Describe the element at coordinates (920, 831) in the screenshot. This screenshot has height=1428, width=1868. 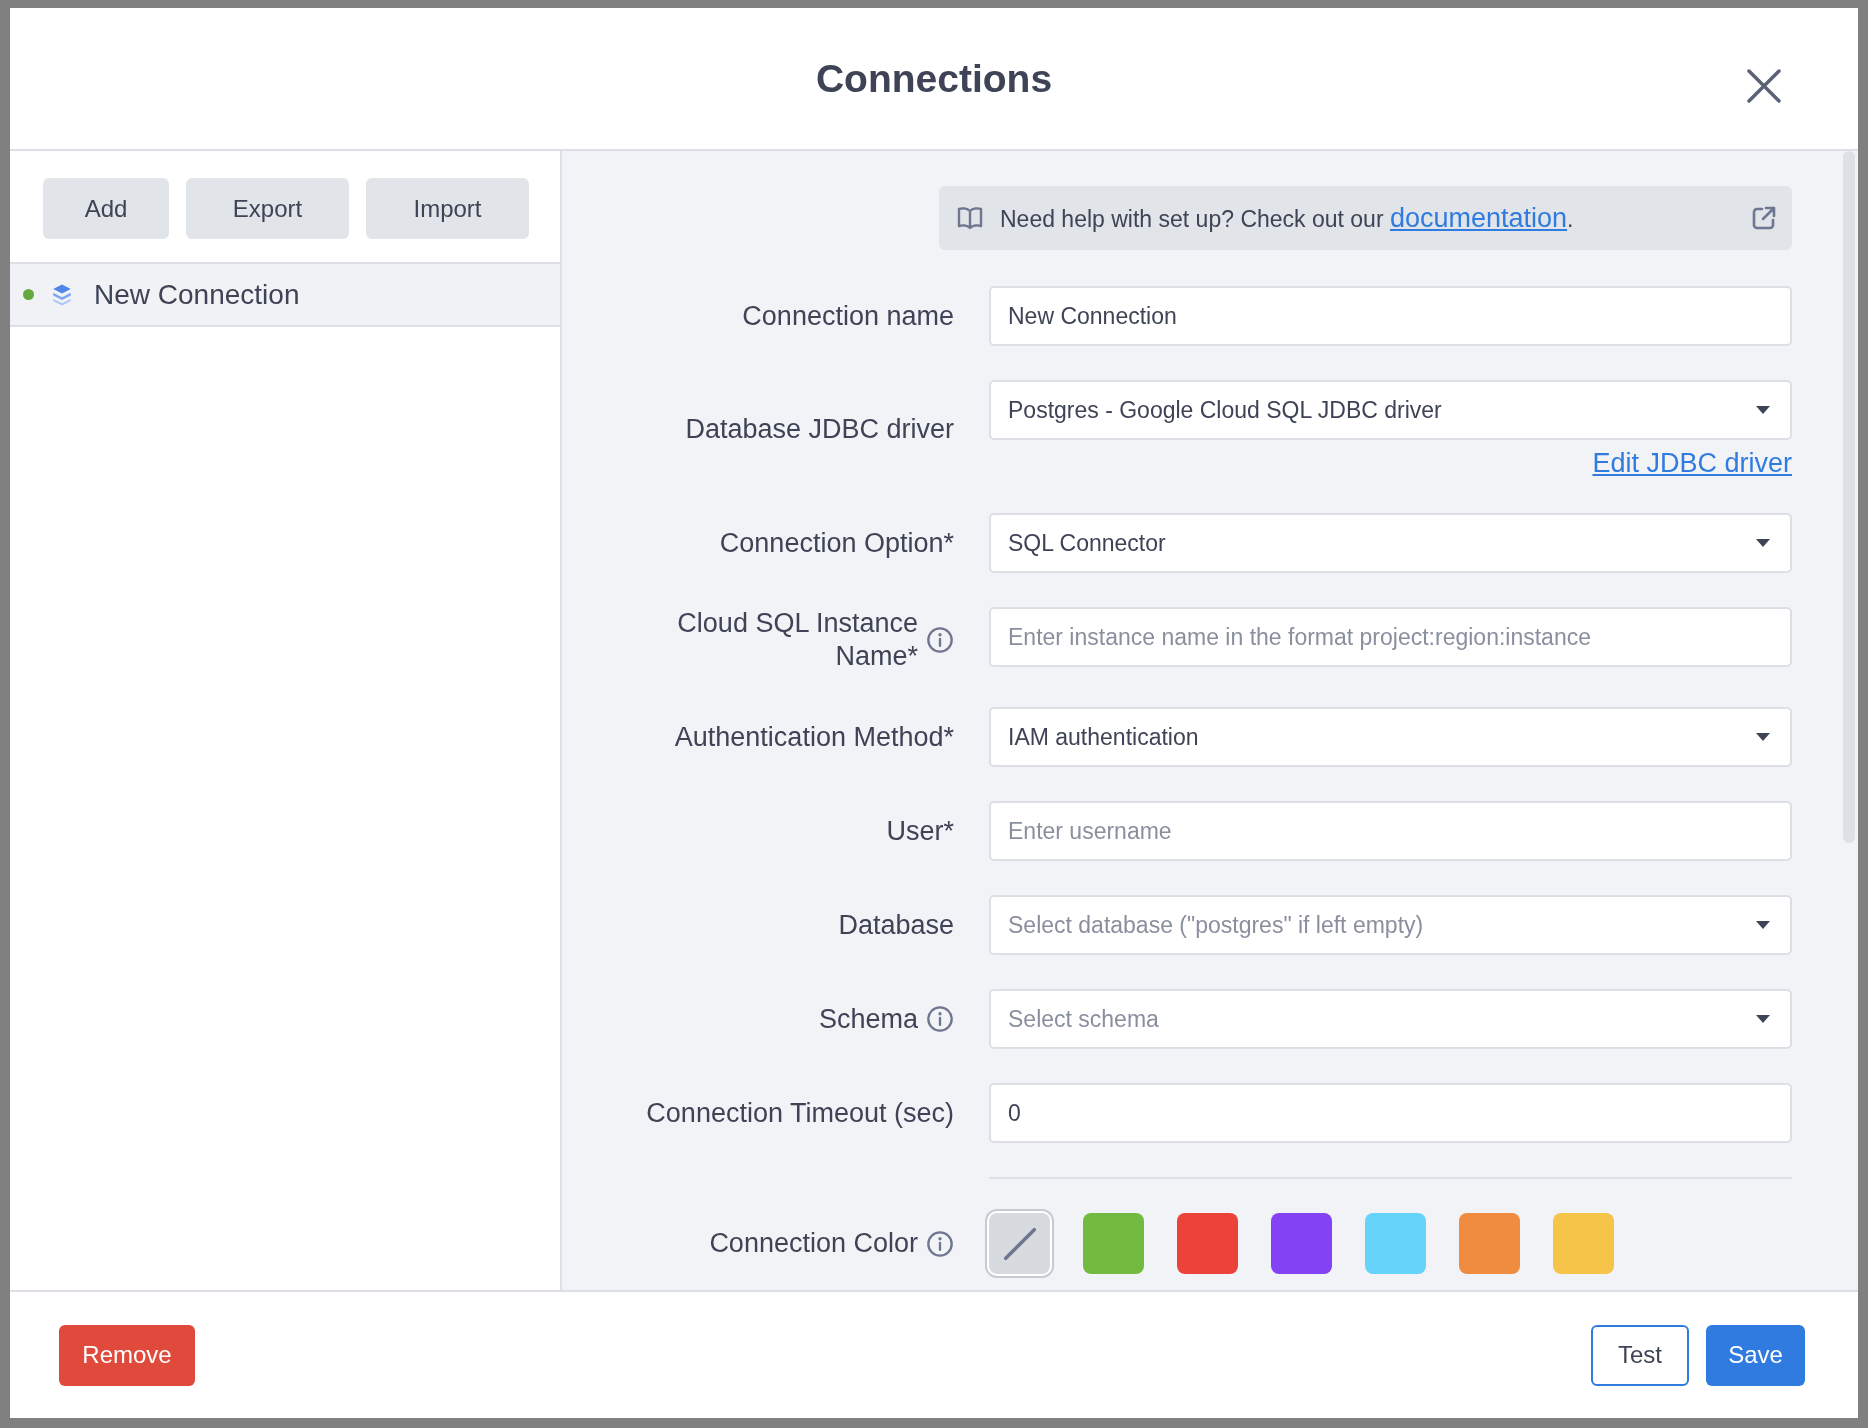
I see `field-label: User*` at that location.